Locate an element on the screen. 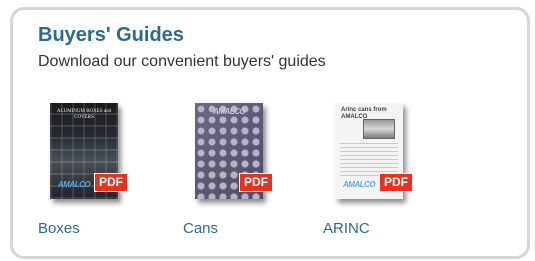 This screenshot has width=535, height=261. boxes-cover-title: ALUMINUM BOXES and COVERS is located at coordinates (84, 114).